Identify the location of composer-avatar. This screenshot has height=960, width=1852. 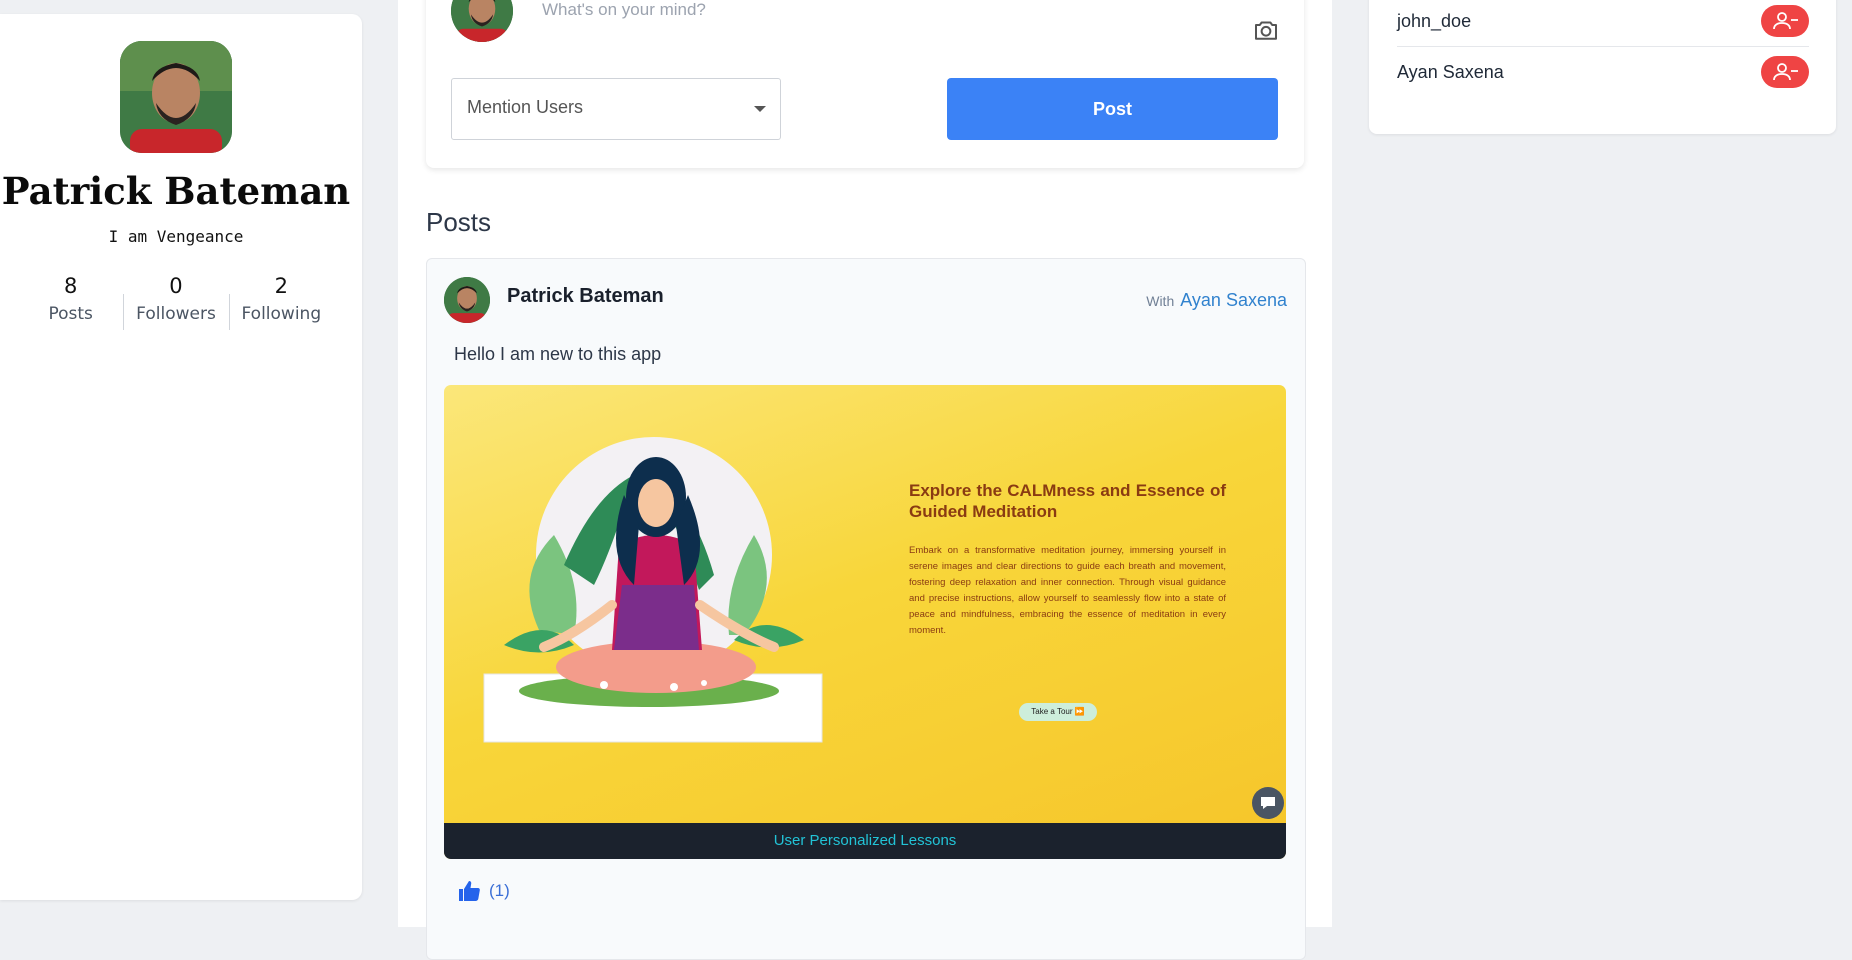
(482, 21).